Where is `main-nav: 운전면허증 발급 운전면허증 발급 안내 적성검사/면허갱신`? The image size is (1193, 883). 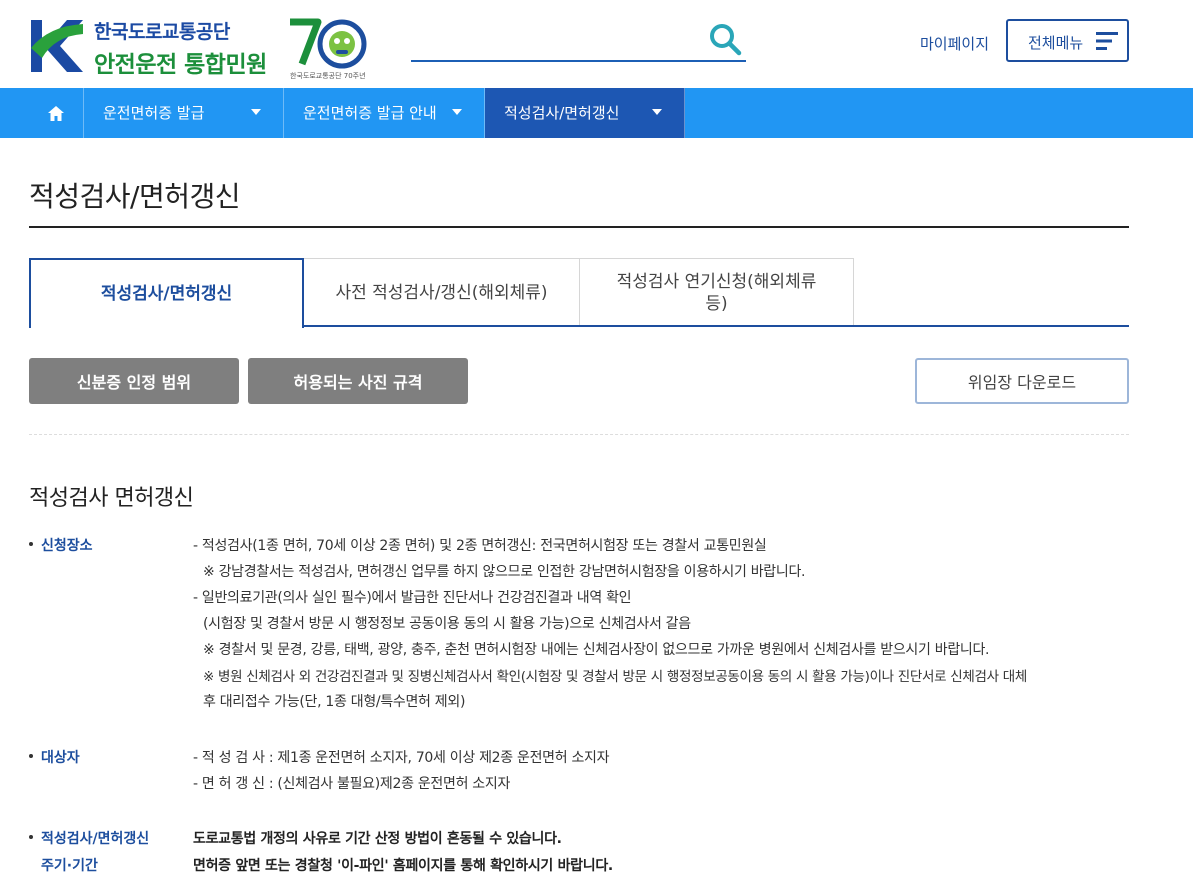
main-nav: 운전면허증 발급 운전면허증 발급 안내 적성검사/면허갱신 is located at coordinates (596, 113).